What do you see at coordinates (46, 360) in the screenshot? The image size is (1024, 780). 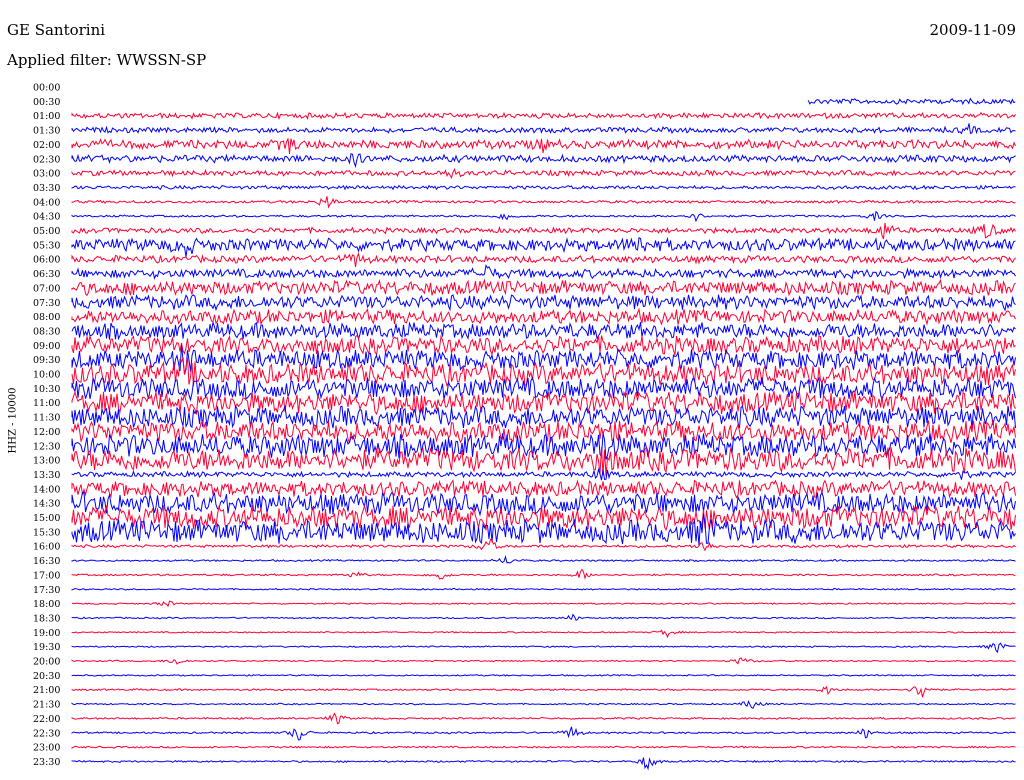 I see `time-tick-label: 09:30` at bounding box center [46, 360].